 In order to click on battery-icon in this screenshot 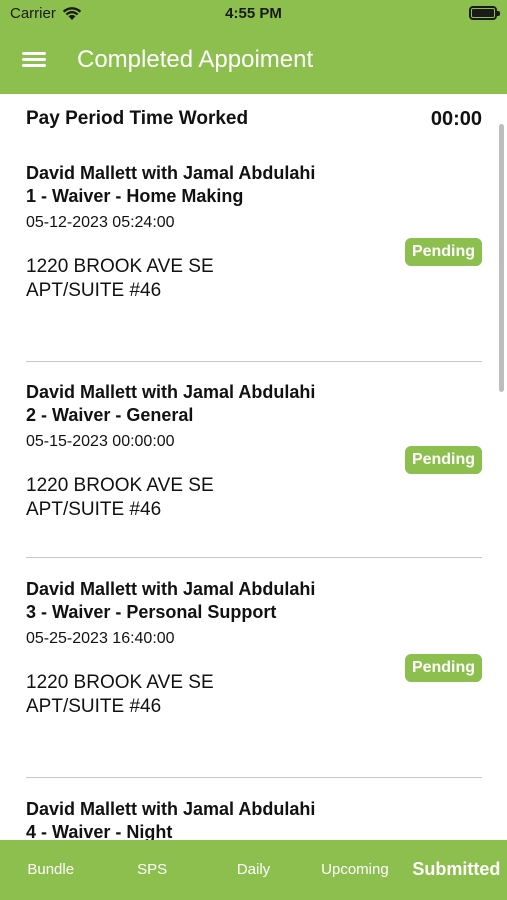, I will do `click(484, 13)`.